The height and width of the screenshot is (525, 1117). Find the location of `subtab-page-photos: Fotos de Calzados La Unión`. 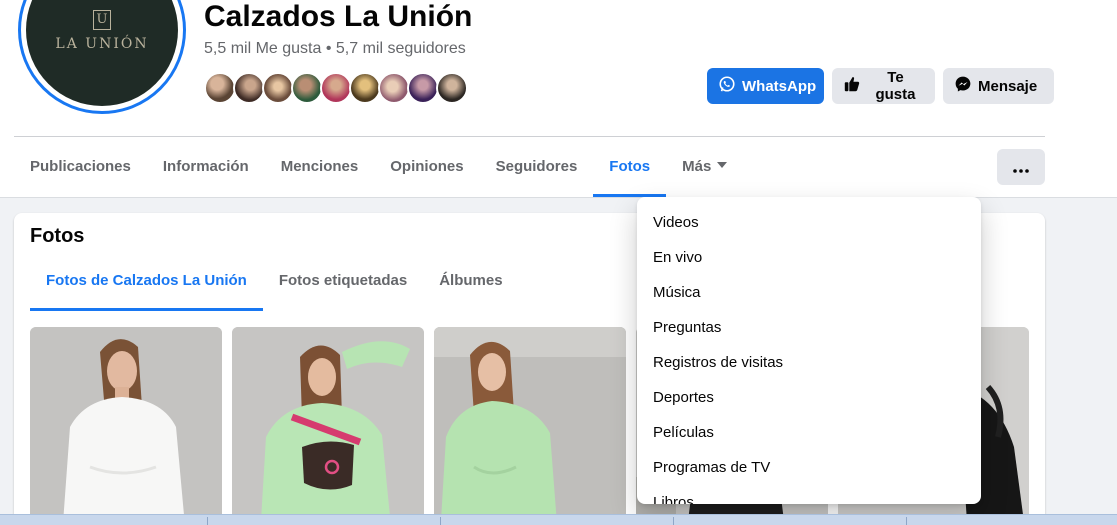

subtab-page-photos: Fotos de Calzados La Unión is located at coordinates (146, 287).